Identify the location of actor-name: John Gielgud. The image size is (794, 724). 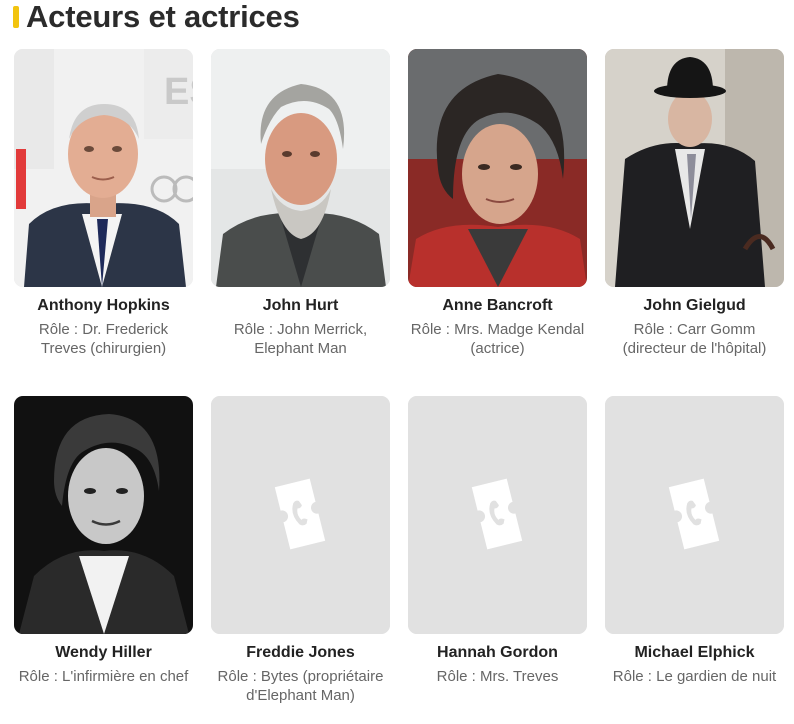
(694, 306).